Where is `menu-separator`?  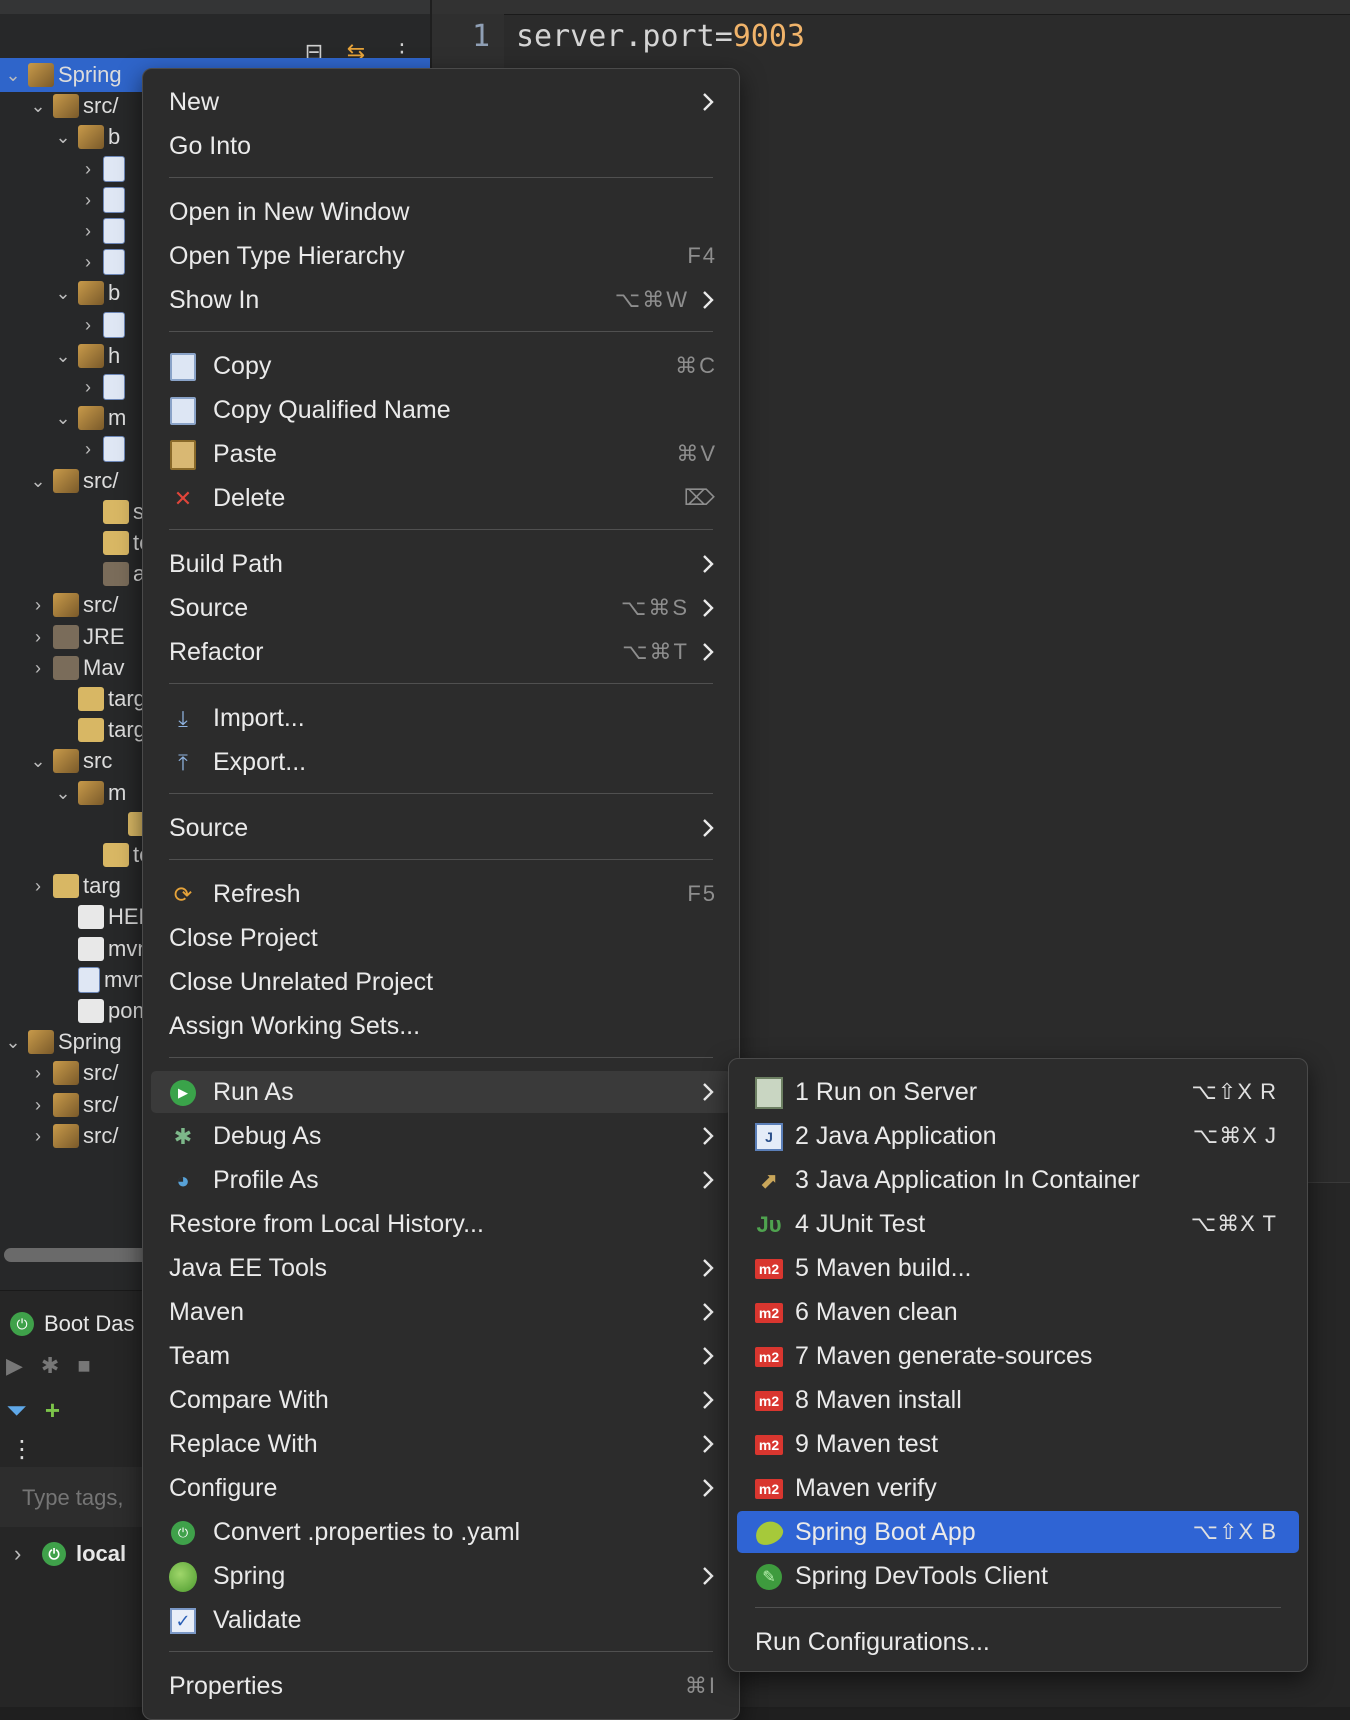
menu-separator is located at coordinates (441, 331).